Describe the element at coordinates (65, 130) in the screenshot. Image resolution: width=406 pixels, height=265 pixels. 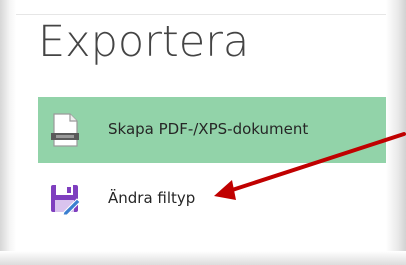
I see `pdf-document-icon` at that location.